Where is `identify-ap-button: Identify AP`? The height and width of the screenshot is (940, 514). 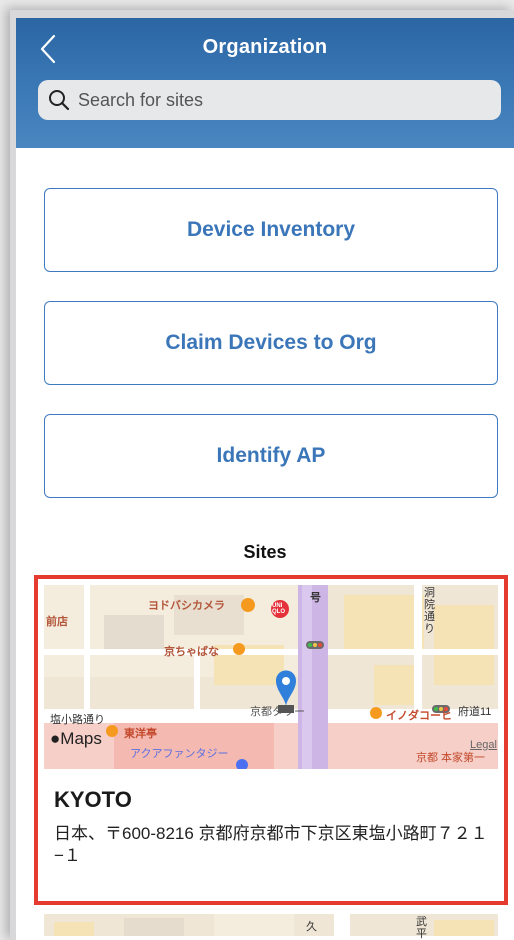 identify-ap-button: Identify AP is located at coordinates (271, 456).